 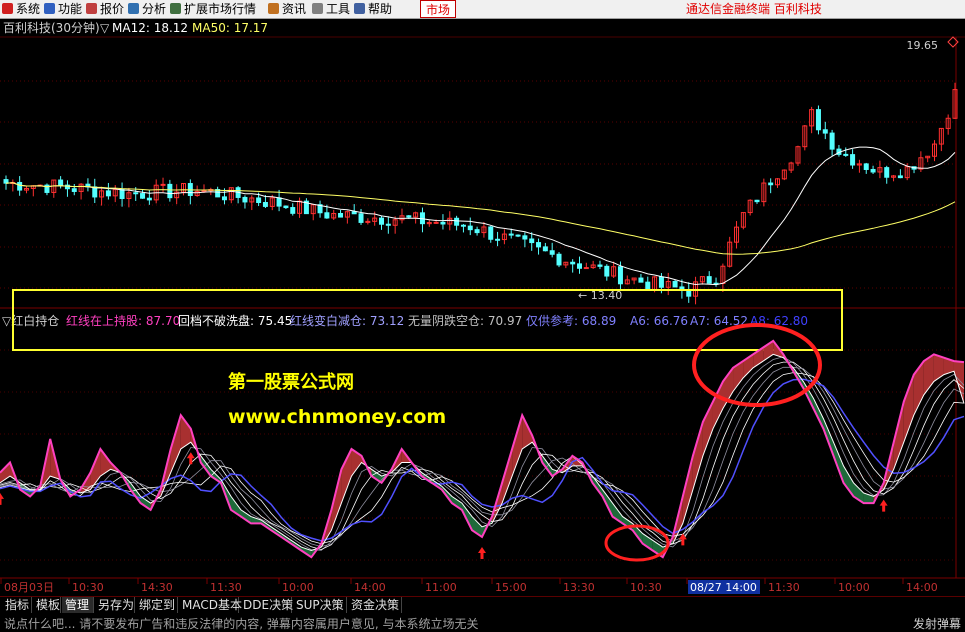 What do you see at coordinates (659, 321) in the screenshot?
I see `indicator-legend-5: A6: 66.76` at bounding box center [659, 321].